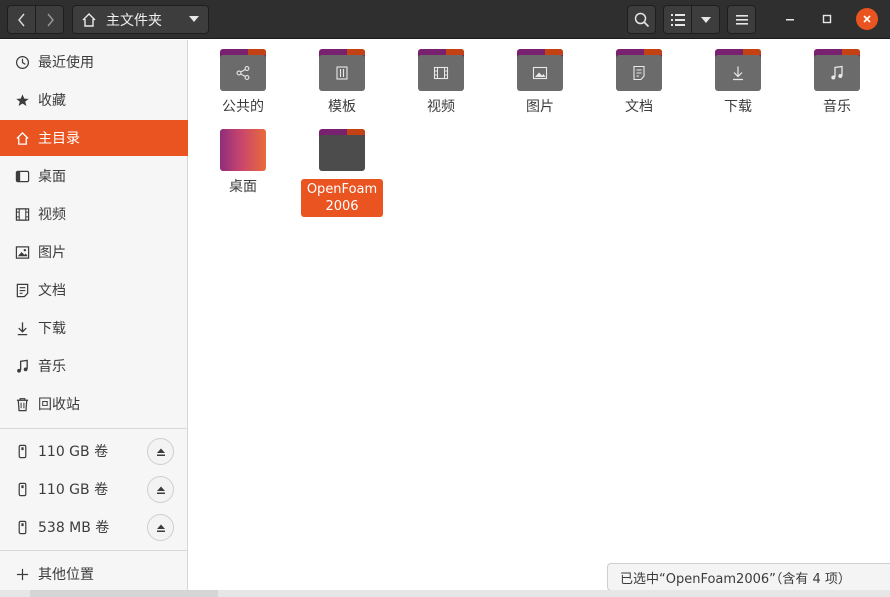 The image size is (890, 597). I want to click on maximize-icon, so click(827, 19).